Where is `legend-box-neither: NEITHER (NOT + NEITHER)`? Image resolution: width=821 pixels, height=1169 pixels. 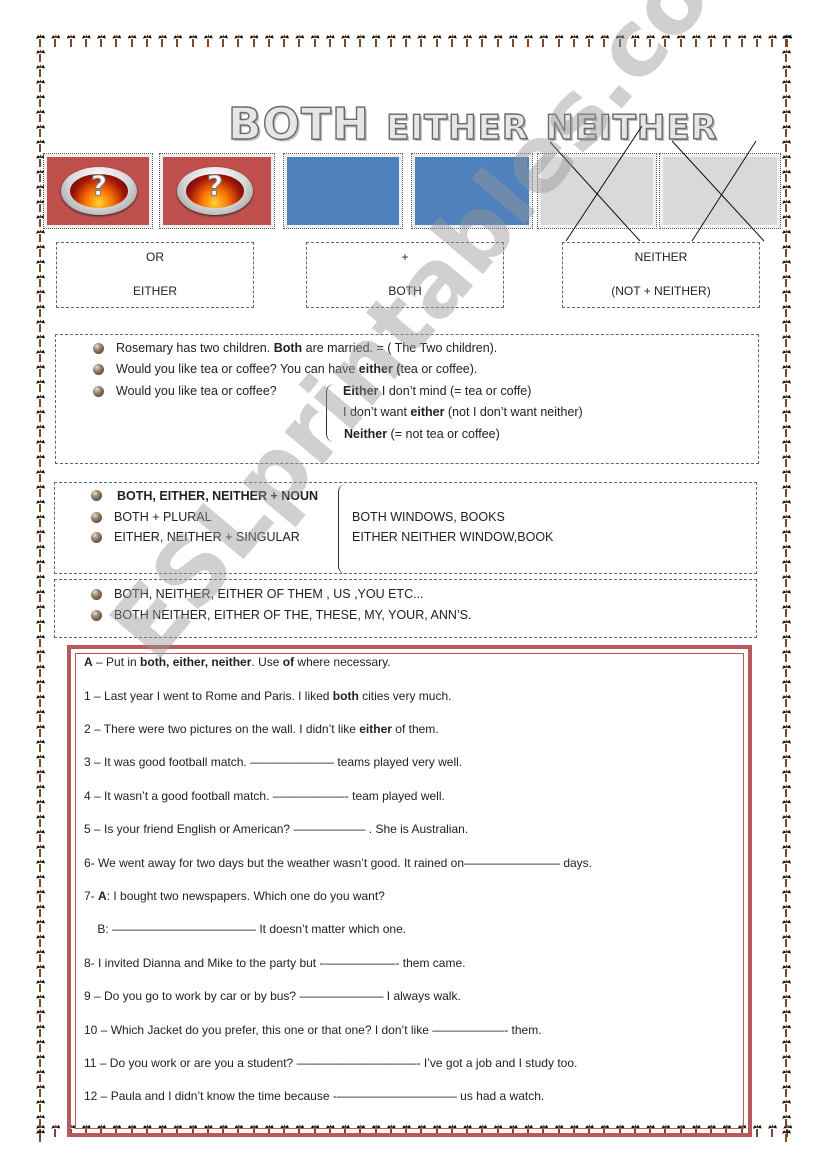
legend-box-neither: NEITHER (NOT + NEITHER) is located at coordinates (661, 275).